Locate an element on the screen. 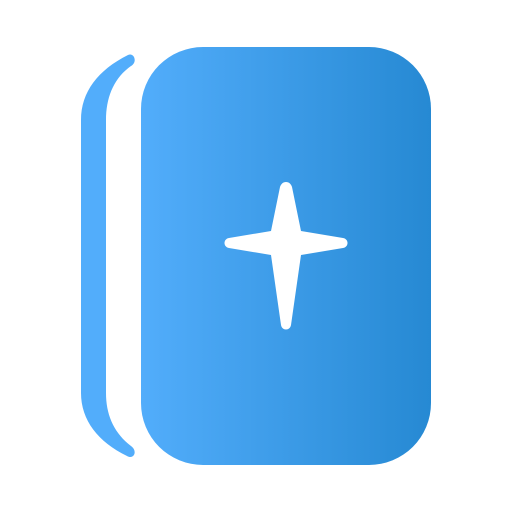  back-card-spine is located at coordinates (108, 255).